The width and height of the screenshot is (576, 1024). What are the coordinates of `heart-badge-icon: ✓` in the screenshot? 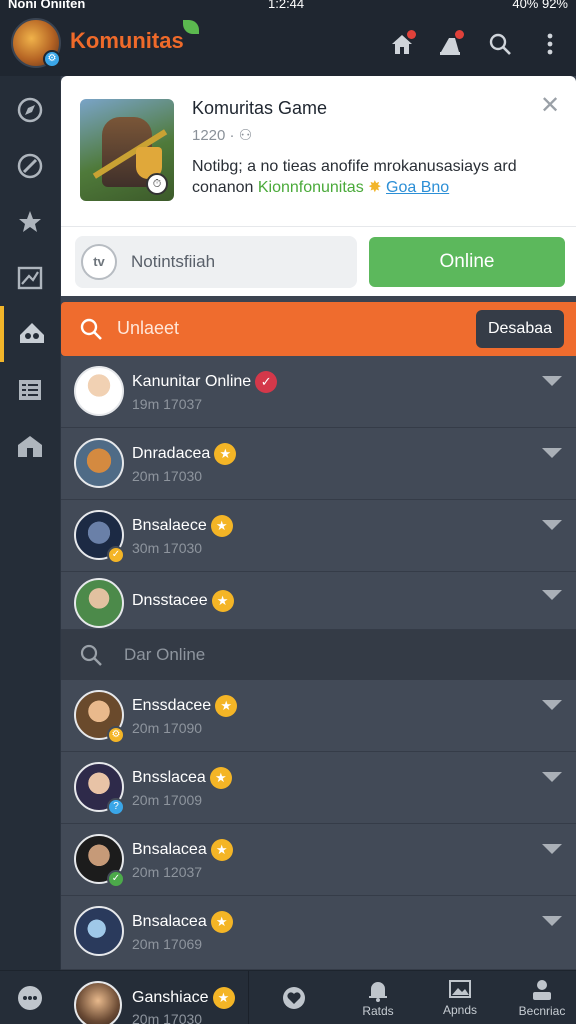 It's located at (266, 382).